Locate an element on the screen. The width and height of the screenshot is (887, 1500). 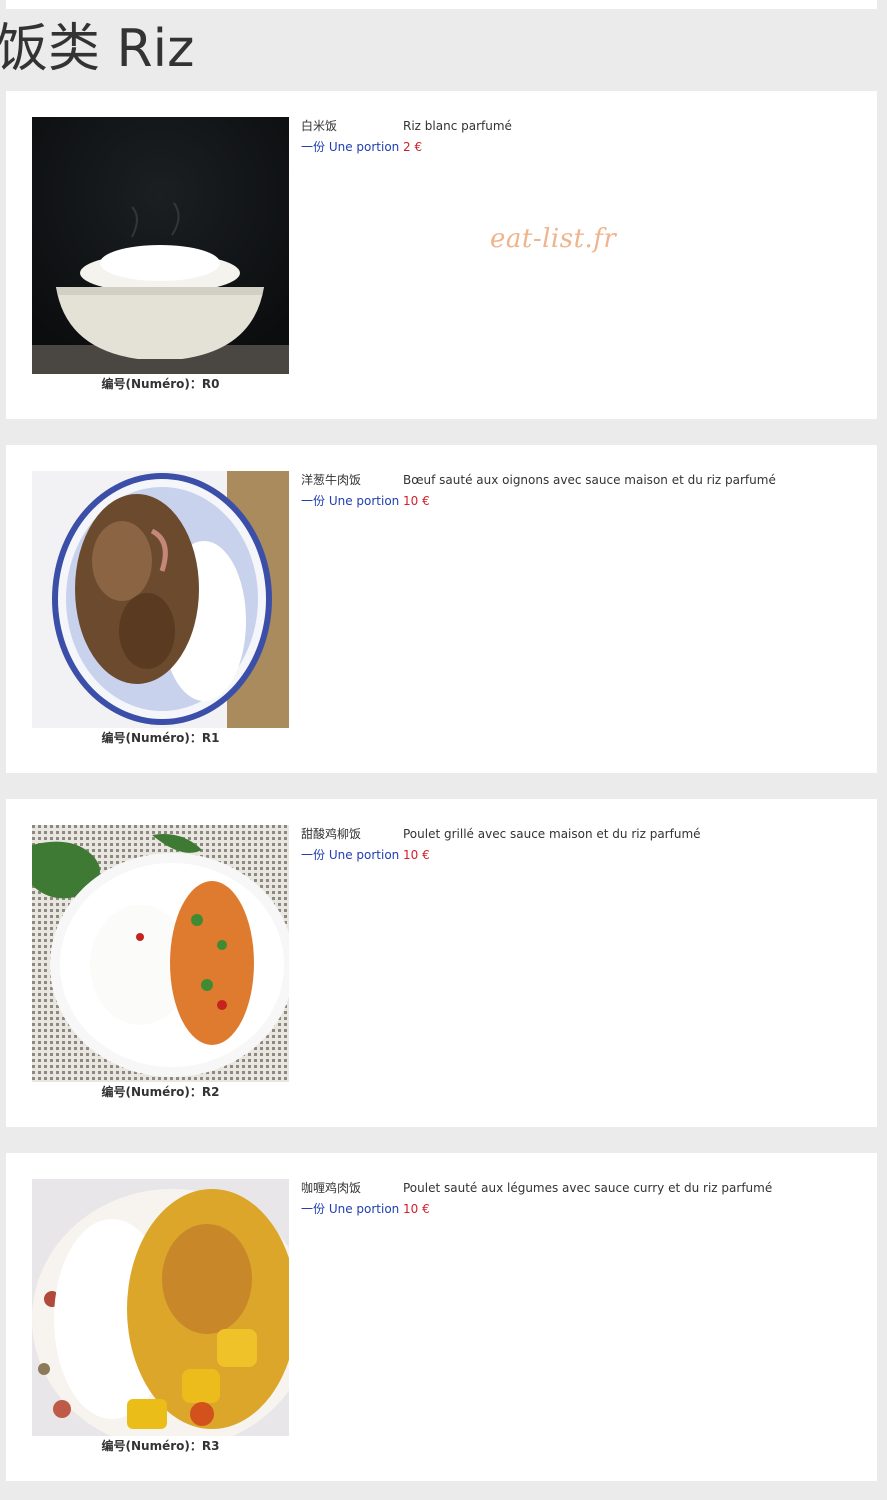
item-description-fr: Riz blanc parfumé is located at coordinates (457, 126).